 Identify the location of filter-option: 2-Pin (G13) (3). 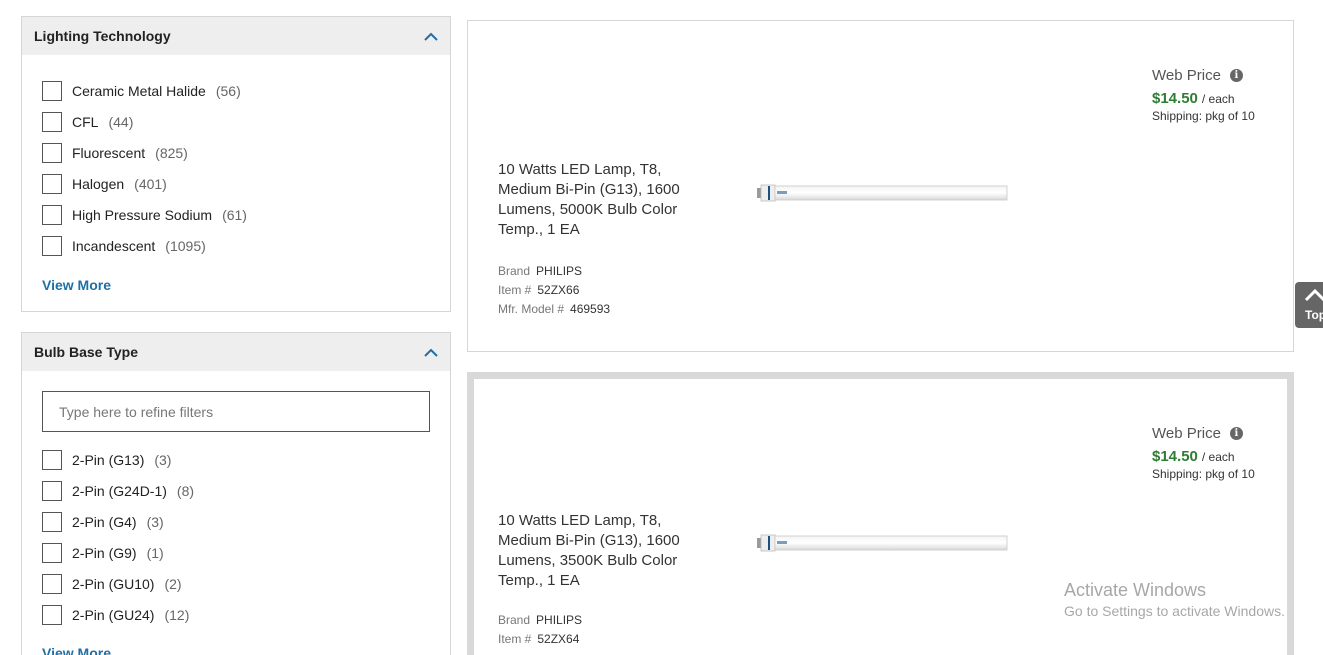
(246, 459).